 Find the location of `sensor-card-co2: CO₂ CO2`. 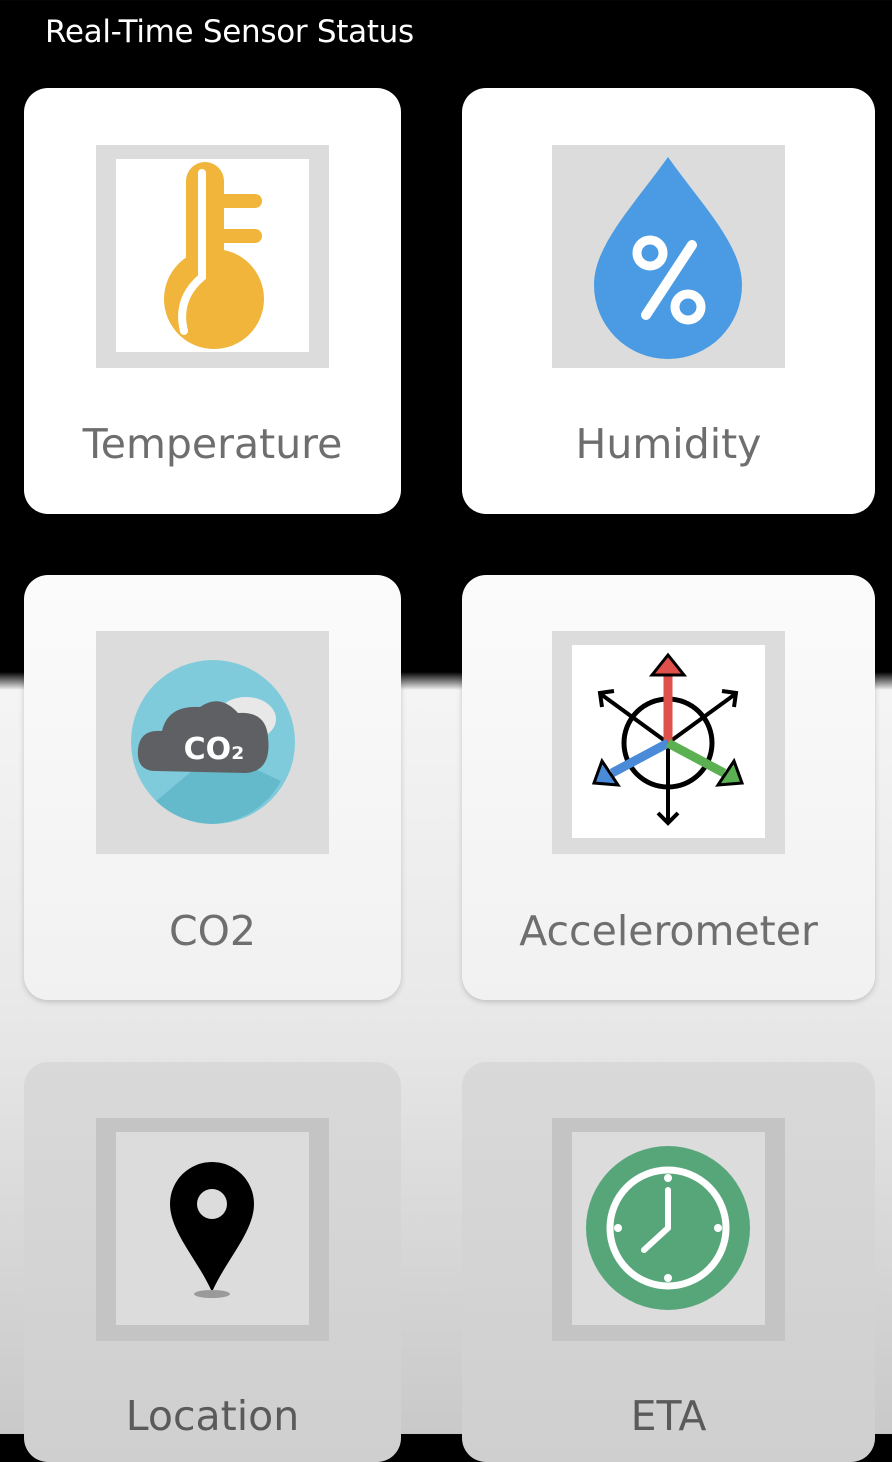

sensor-card-co2: CO₂ CO2 is located at coordinates (212, 787).